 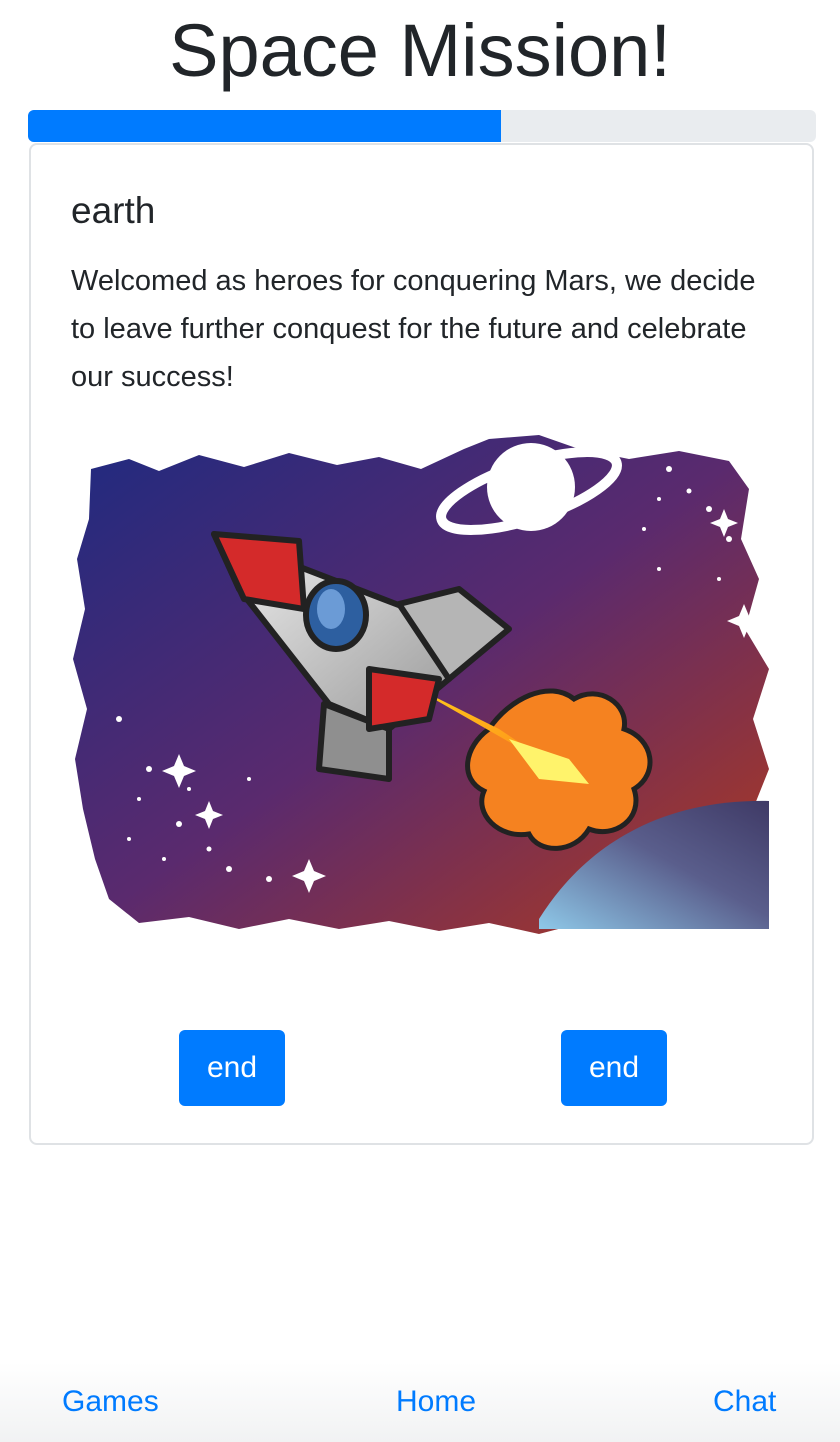 I want to click on progress-bar, so click(x=422, y=126).